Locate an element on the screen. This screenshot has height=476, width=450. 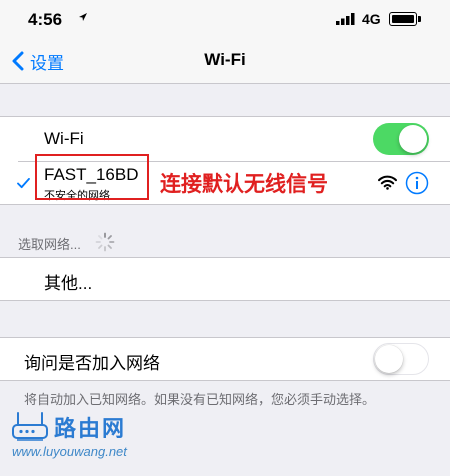
location-arrow-icon is located at coordinates (83, 17).